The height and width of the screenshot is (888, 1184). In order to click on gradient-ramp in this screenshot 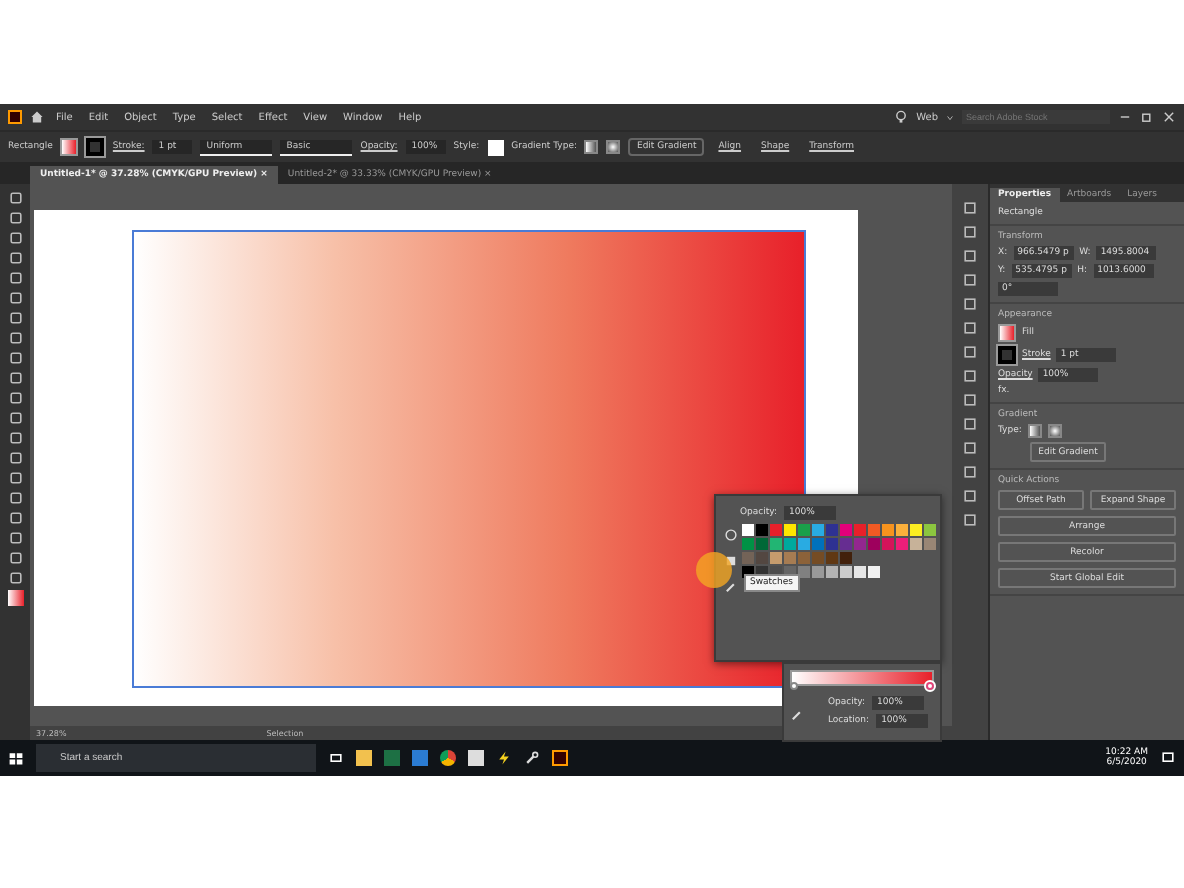, I will do `click(862, 678)`.